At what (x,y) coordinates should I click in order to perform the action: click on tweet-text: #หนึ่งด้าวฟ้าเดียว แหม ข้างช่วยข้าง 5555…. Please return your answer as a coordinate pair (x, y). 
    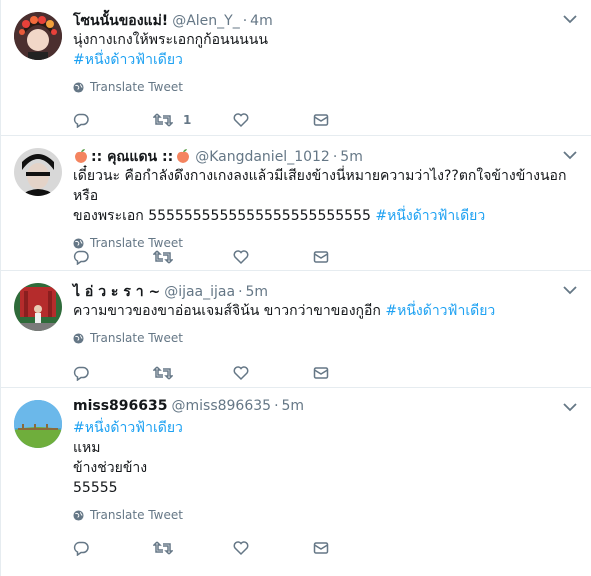
    Looking at the image, I should click on (323, 458).